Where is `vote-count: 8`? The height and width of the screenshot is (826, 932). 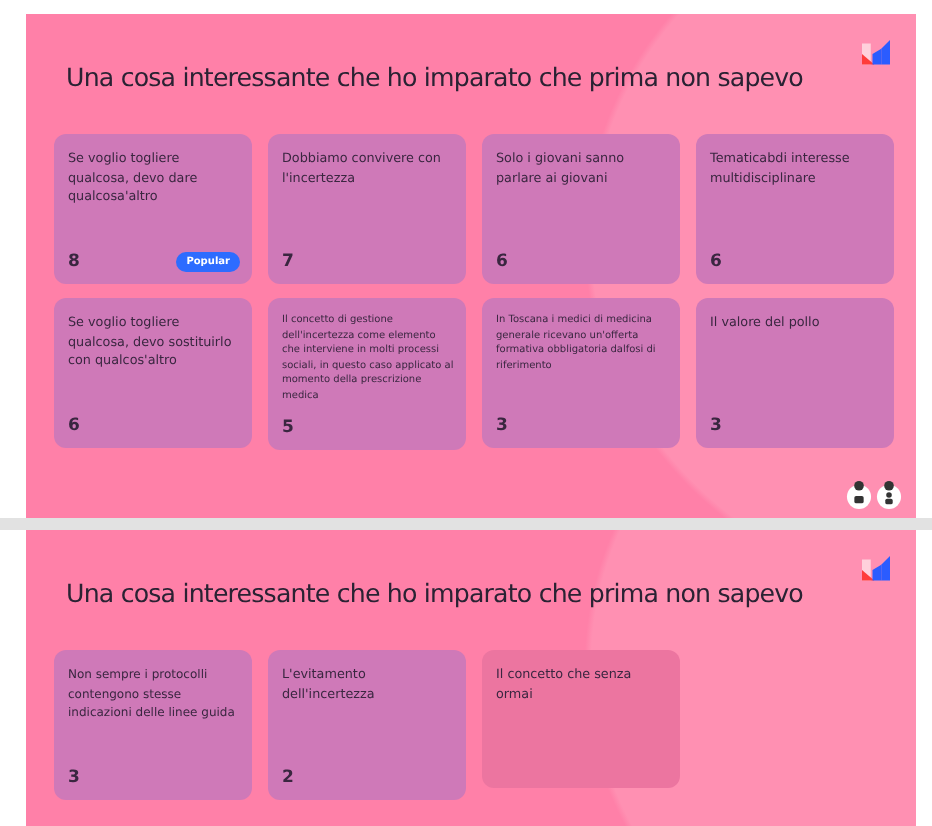 vote-count: 8 is located at coordinates (74, 262).